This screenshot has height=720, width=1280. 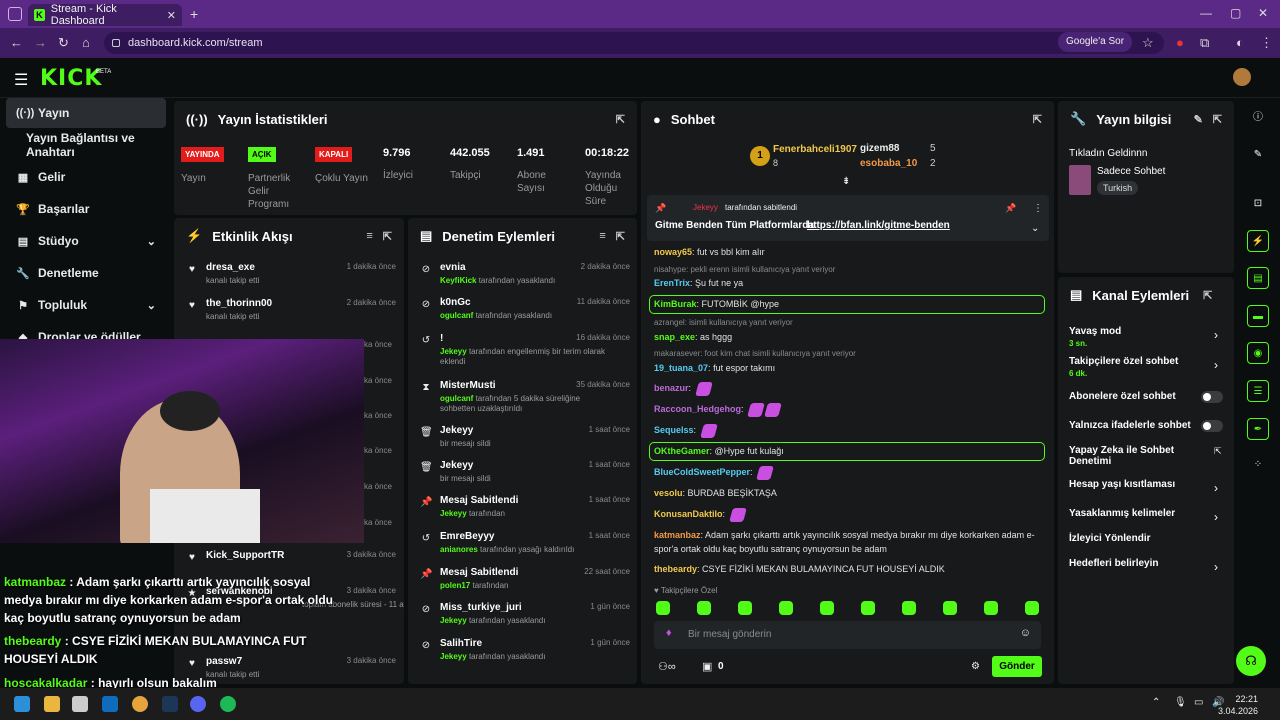 What do you see at coordinates (849, 430) in the screenshot?
I see `chat-message: Sequelss:` at bounding box center [849, 430].